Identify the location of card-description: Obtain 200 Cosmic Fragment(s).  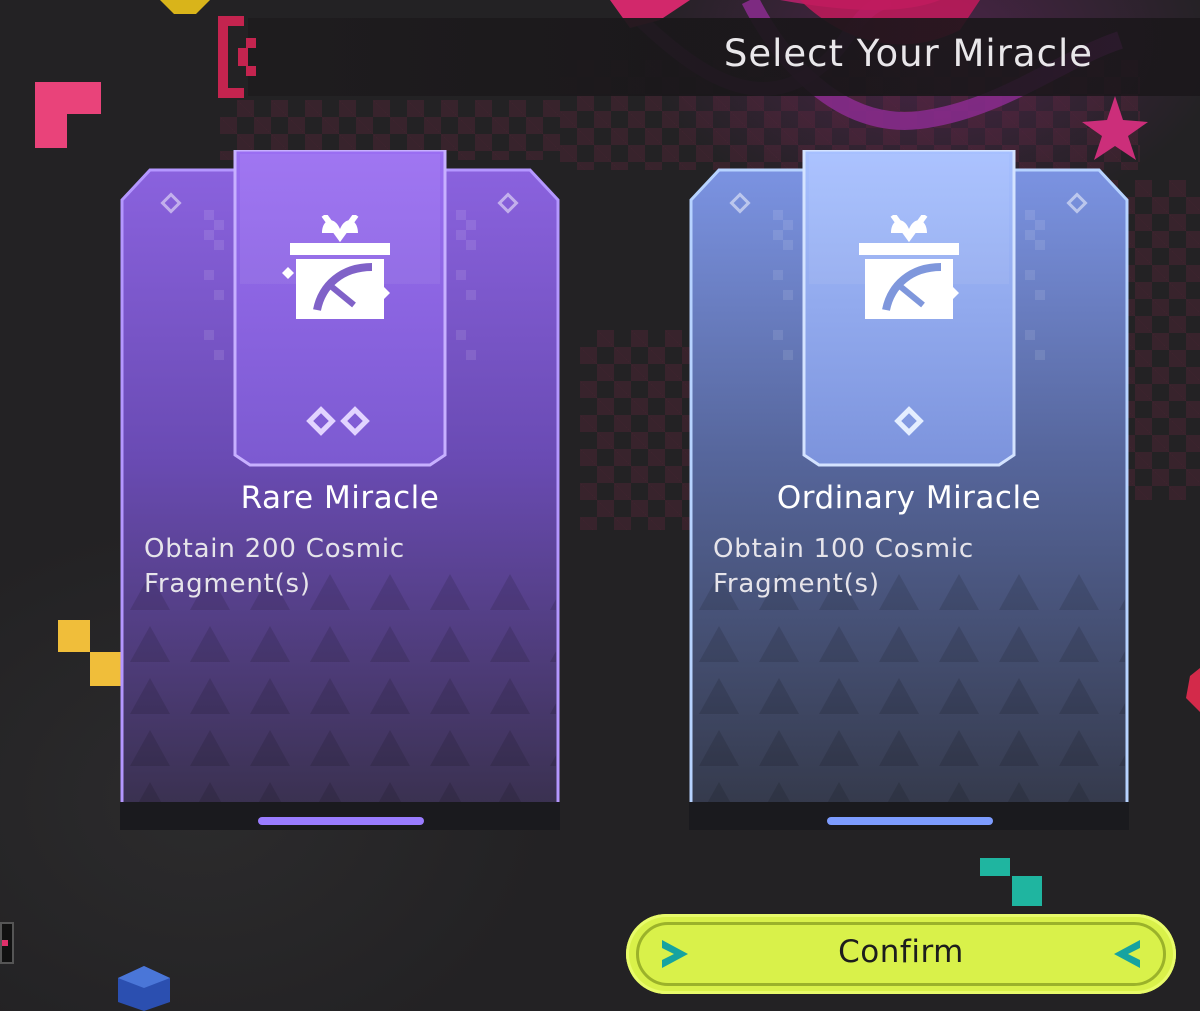
(275, 566).